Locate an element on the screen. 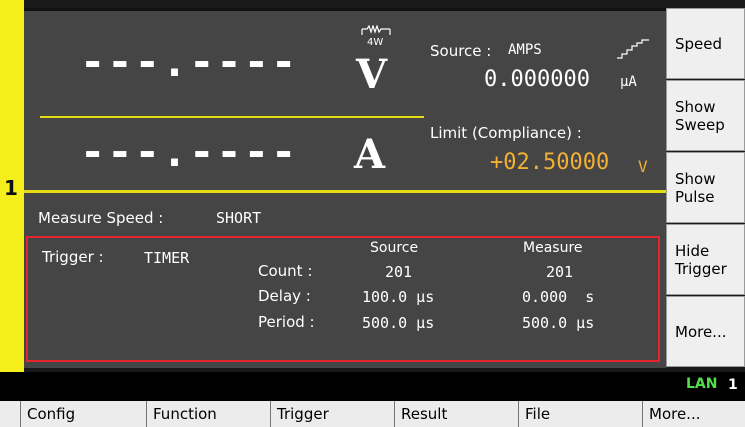  delay-label: Delay : is located at coordinates (284, 296).